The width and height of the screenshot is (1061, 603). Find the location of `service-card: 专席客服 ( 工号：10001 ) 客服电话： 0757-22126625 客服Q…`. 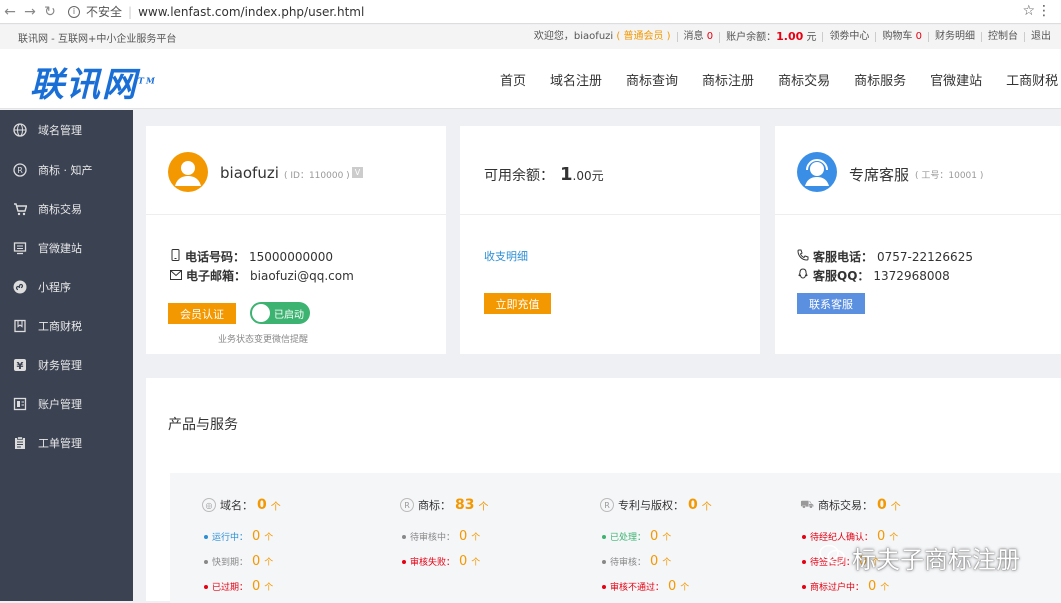

service-card: 专席客服 ( 工号：10001 ) 客服电话： 0757-22126625 客服Q… is located at coordinates (918, 240).